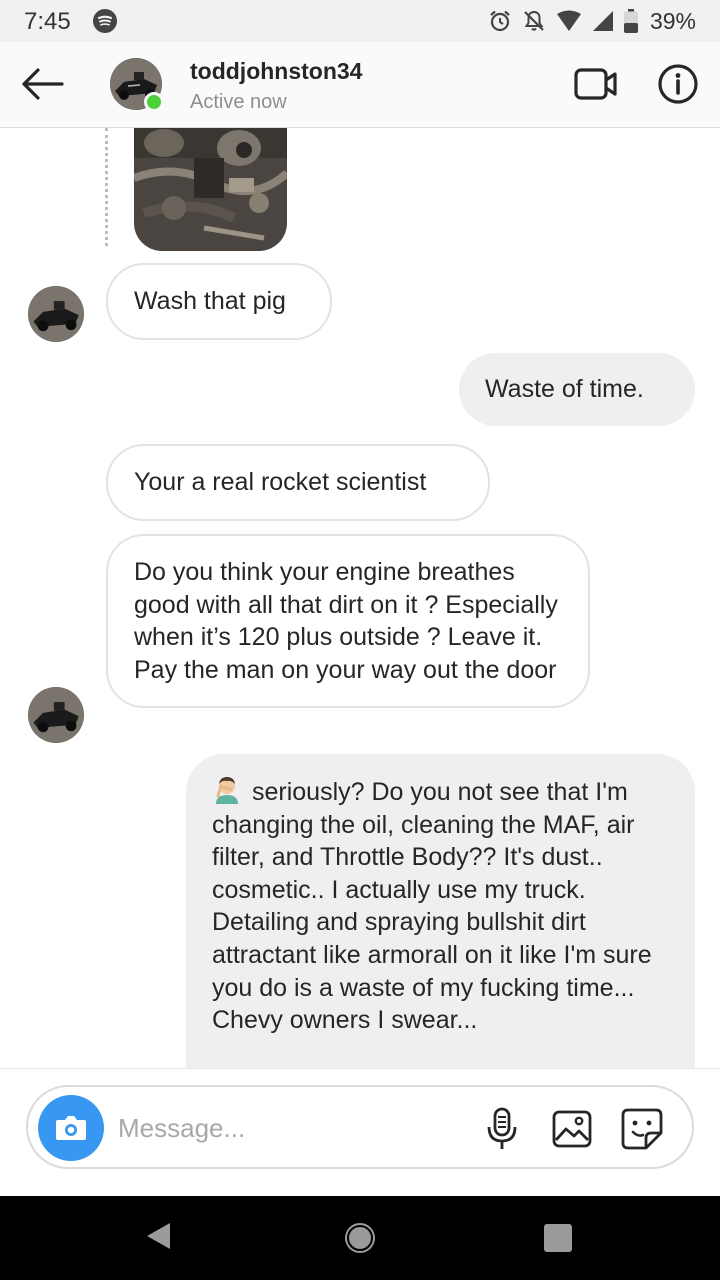 Image resolution: width=720 pixels, height=1280 pixels. Describe the element at coordinates (360, 21) in the screenshot. I see `status-bar: 7:45 39%` at that location.